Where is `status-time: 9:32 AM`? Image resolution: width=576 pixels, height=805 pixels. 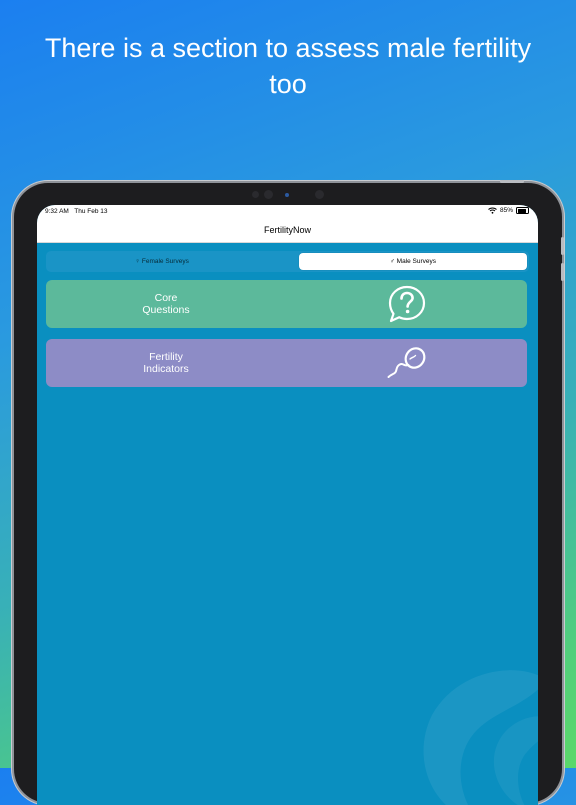 status-time: 9:32 AM is located at coordinates (57, 211).